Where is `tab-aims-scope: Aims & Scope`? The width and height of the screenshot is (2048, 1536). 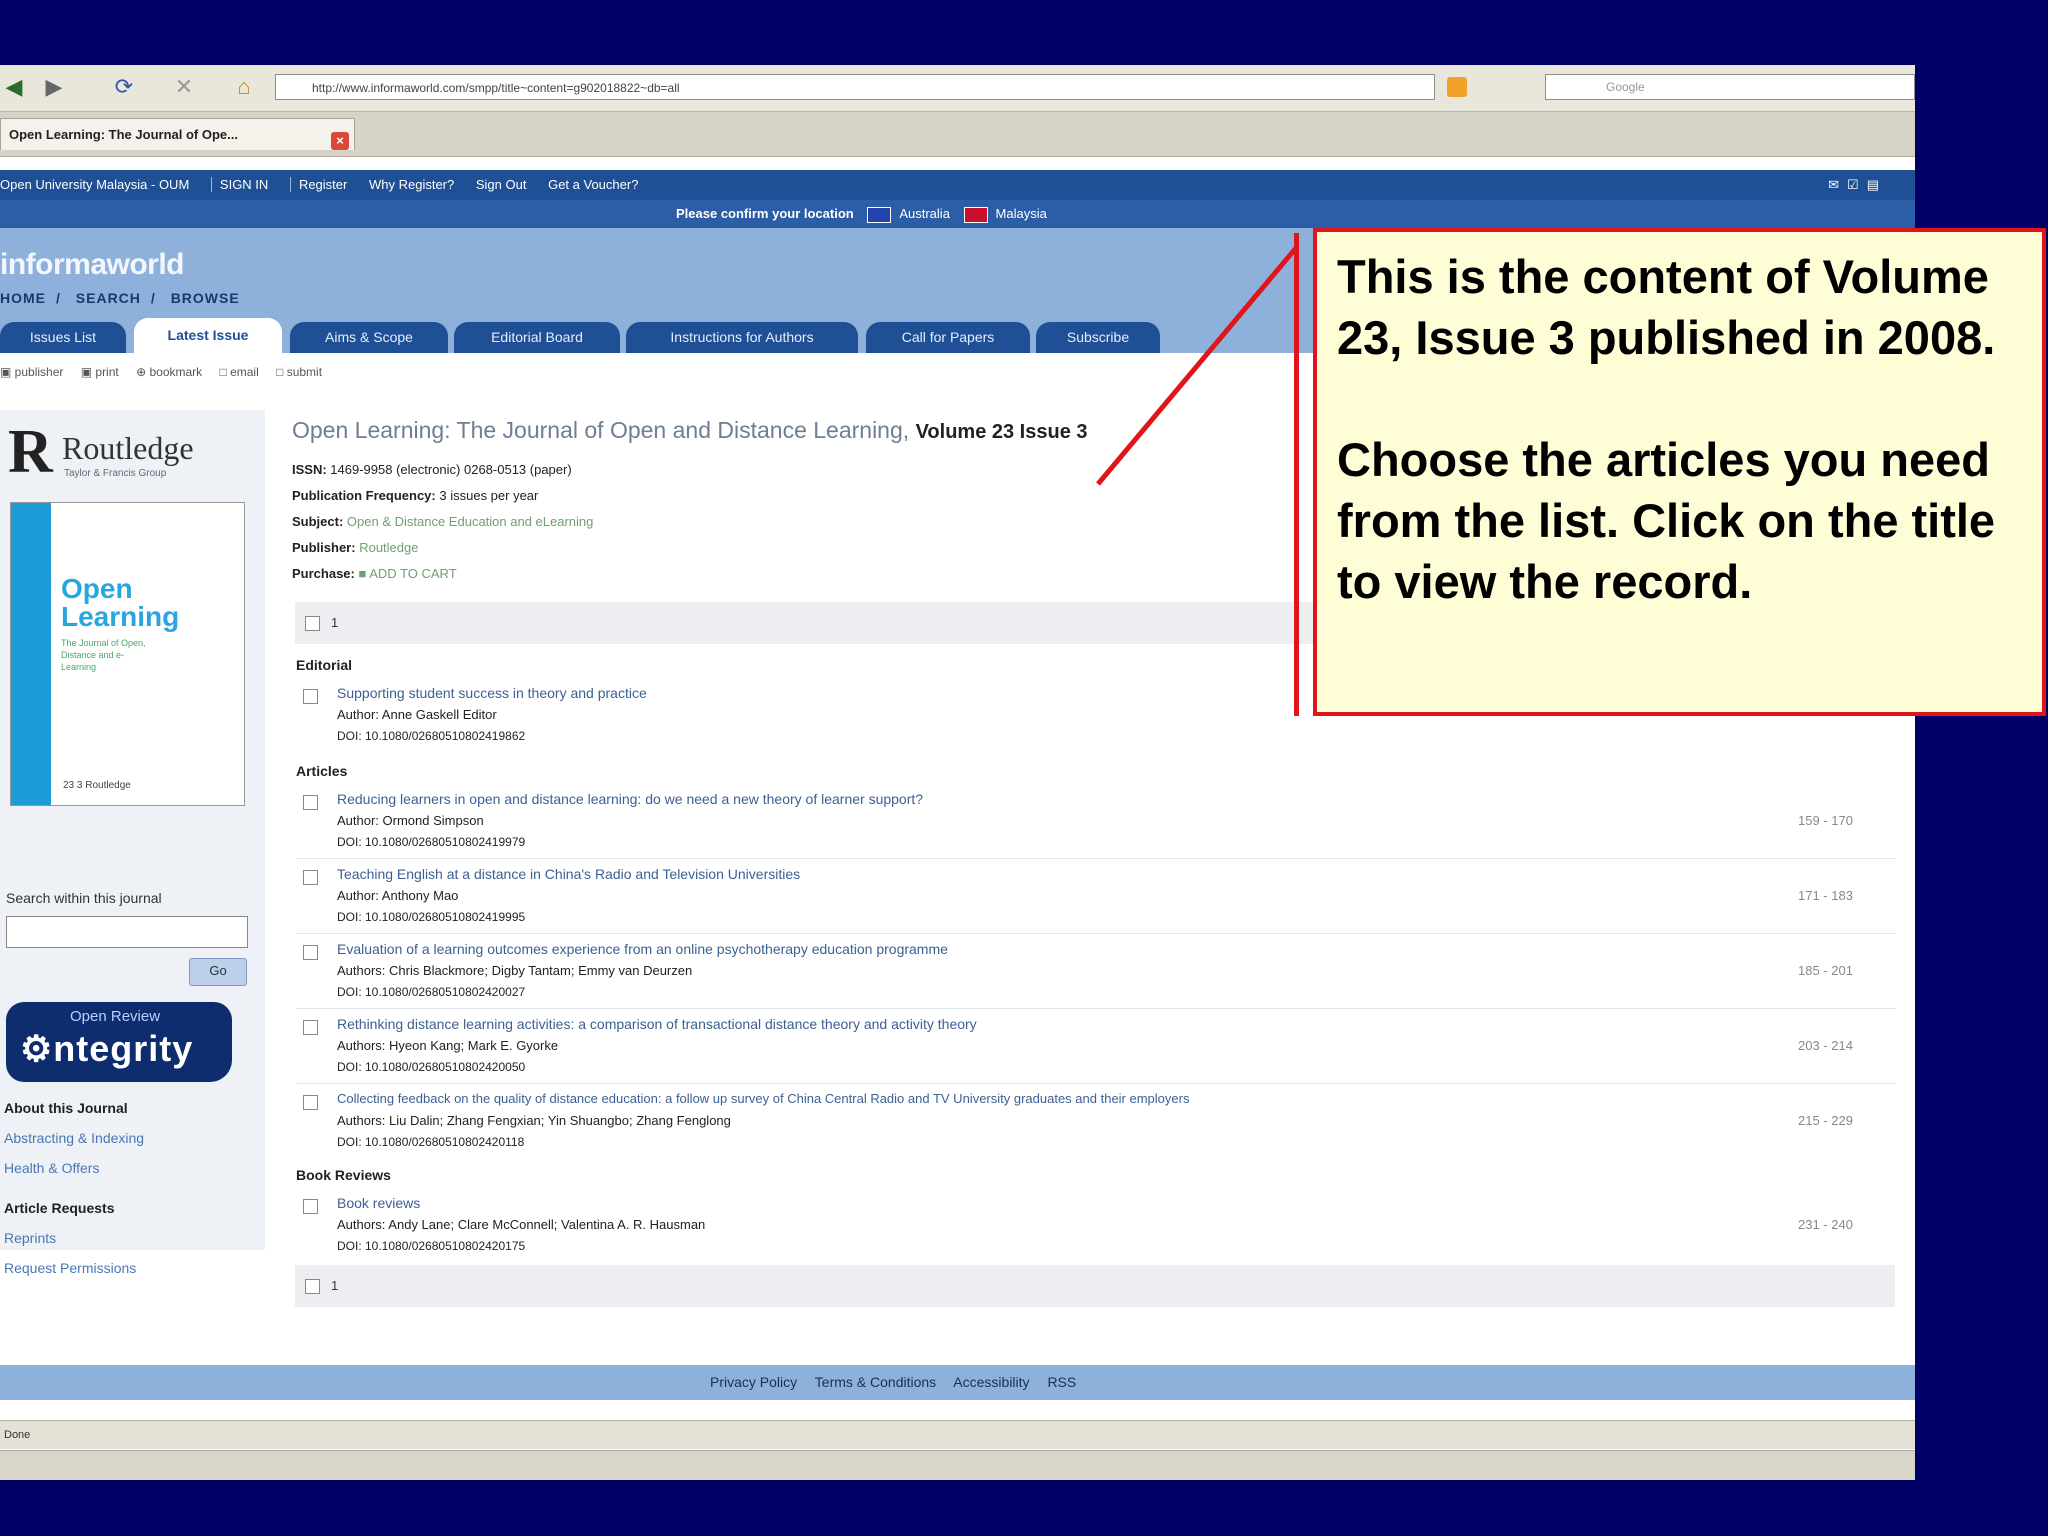 tab-aims-scope: Aims & Scope is located at coordinates (369, 337).